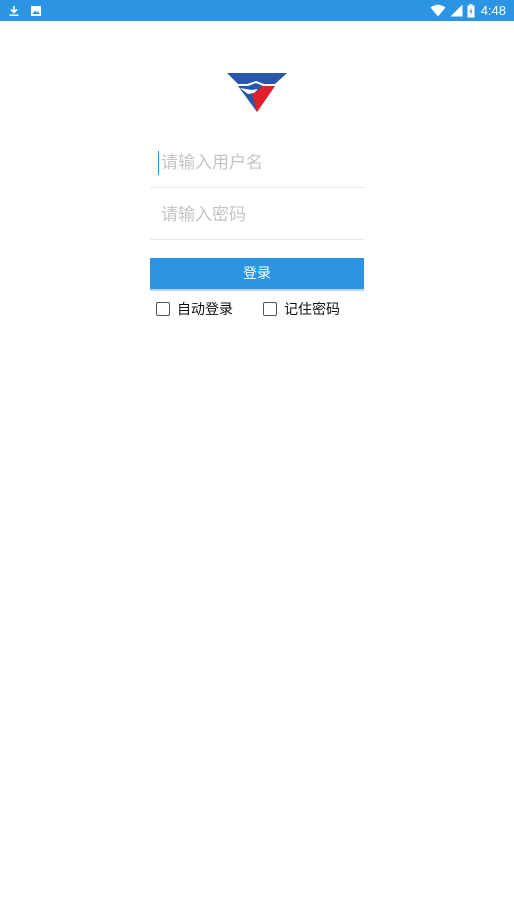 Image resolution: width=514 pixels, height=914 pixels. Describe the element at coordinates (163, 309) in the screenshot. I see `auto-login-checkbox` at that location.